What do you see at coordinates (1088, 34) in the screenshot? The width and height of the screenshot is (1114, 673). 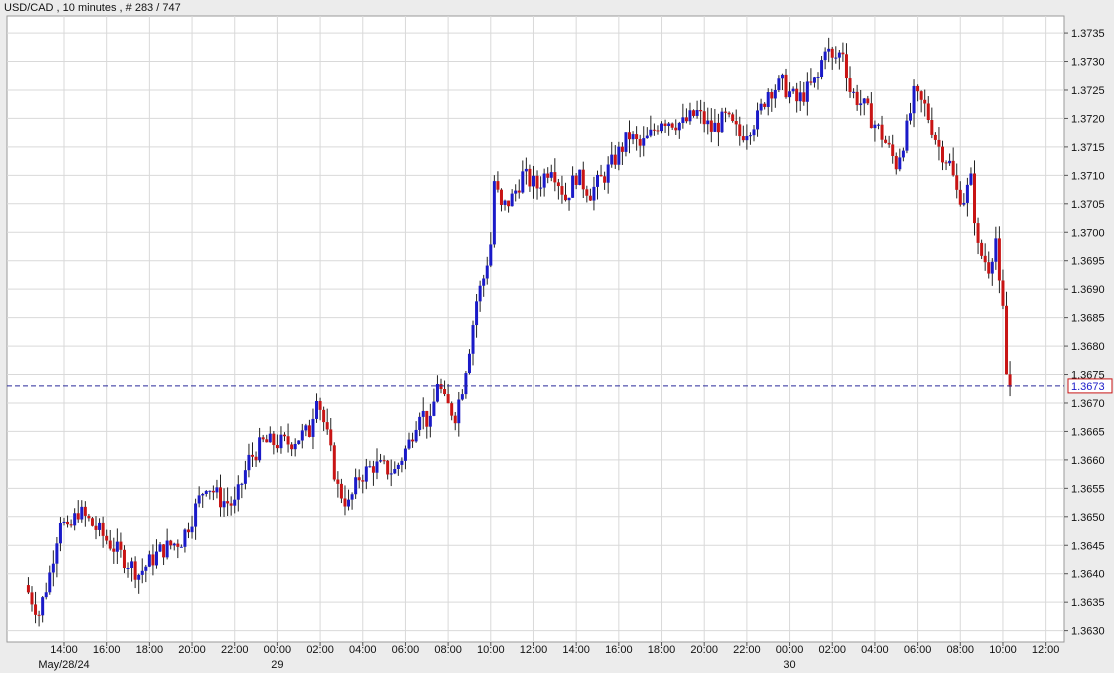 I see `y-tick-label: 1.3735` at bounding box center [1088, 34].